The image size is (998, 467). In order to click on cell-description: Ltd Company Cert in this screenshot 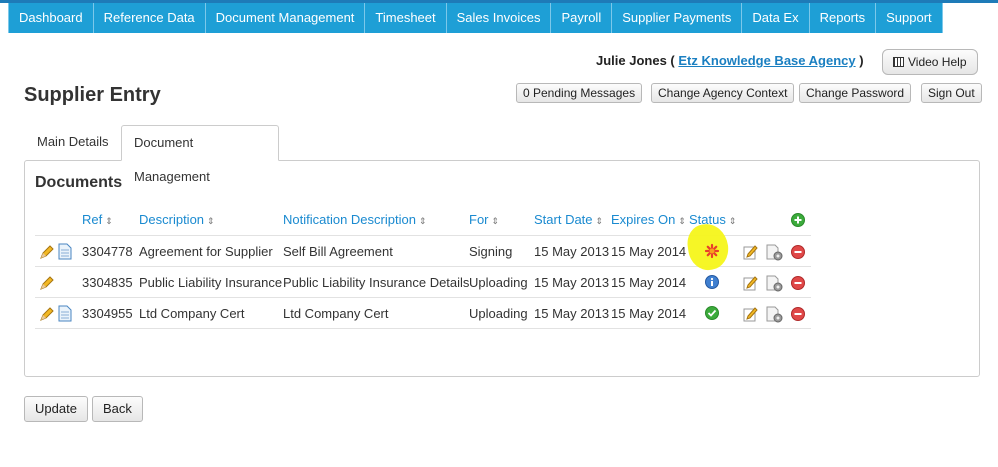, I will do `click(192, 313)`.